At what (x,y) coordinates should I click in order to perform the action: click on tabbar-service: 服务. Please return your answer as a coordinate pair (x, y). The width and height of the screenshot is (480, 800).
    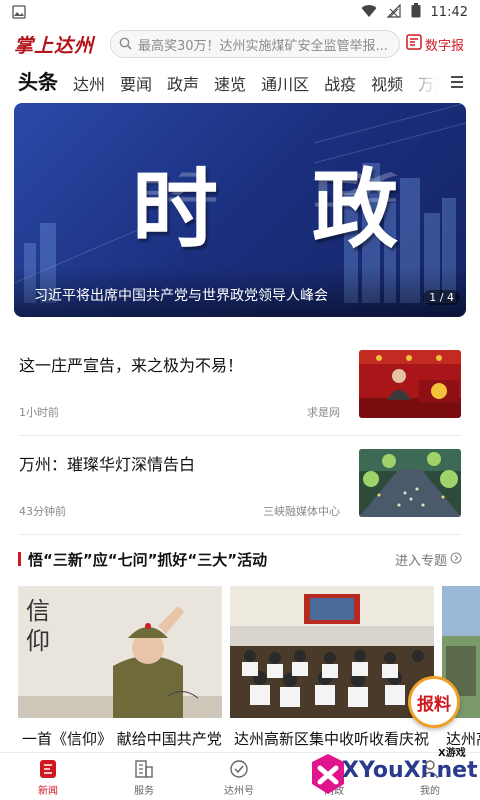
    Looking at the image, I should click on (144, 778).